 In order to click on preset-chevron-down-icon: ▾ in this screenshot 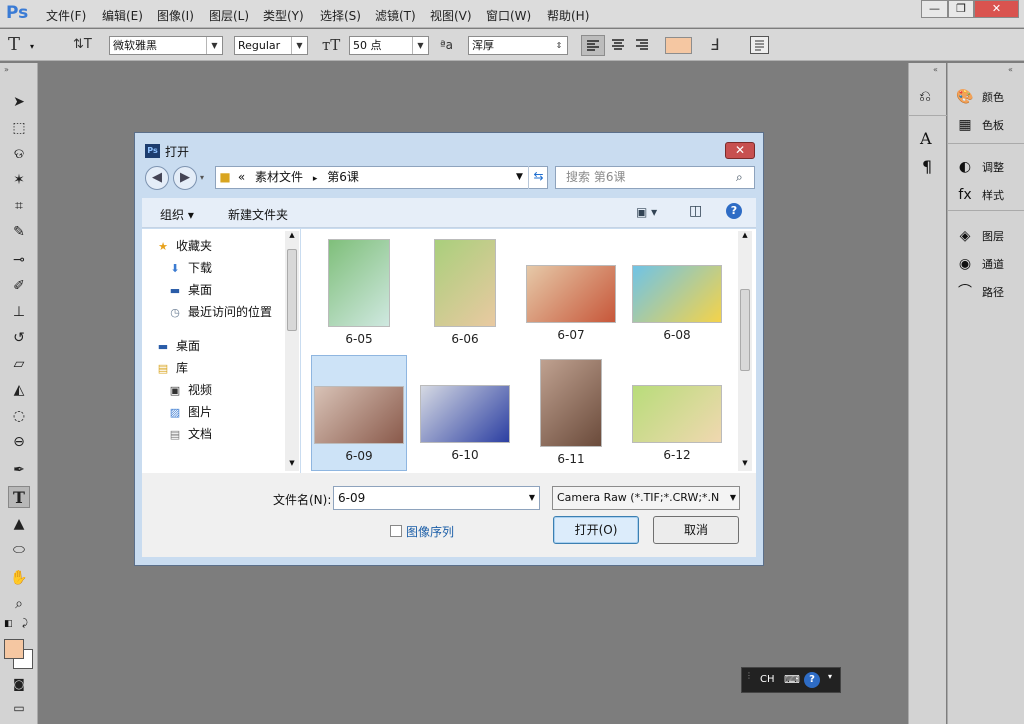, I will do `click(32, 46)`.